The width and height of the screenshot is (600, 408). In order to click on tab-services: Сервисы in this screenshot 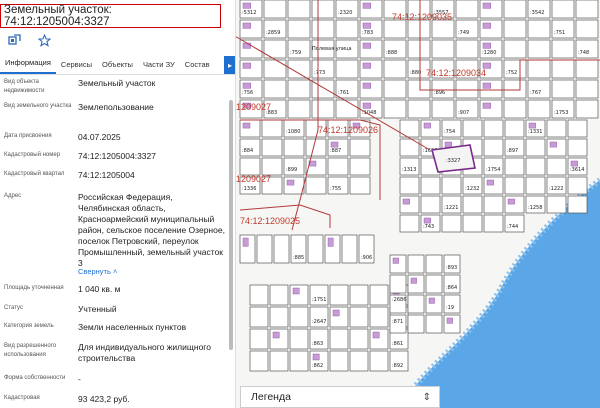, I will do `click(76, 67)`.